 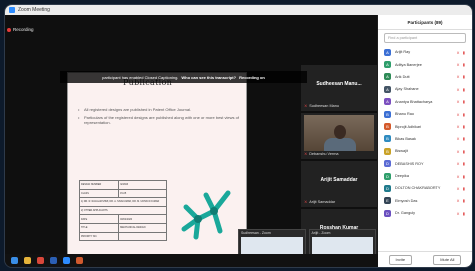 What do you see at coordinates (425, 126) in the screenshot?
I see `participant-item: B Biprojit Adhikari ⨯ ▮` at bounding box center [425, 126].